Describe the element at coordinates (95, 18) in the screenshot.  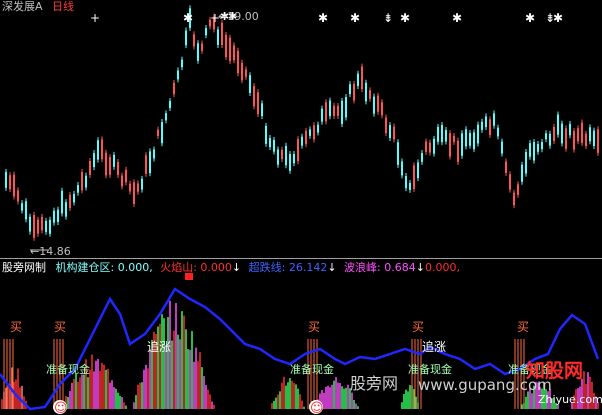
I see `signal-mark: +` at that location.